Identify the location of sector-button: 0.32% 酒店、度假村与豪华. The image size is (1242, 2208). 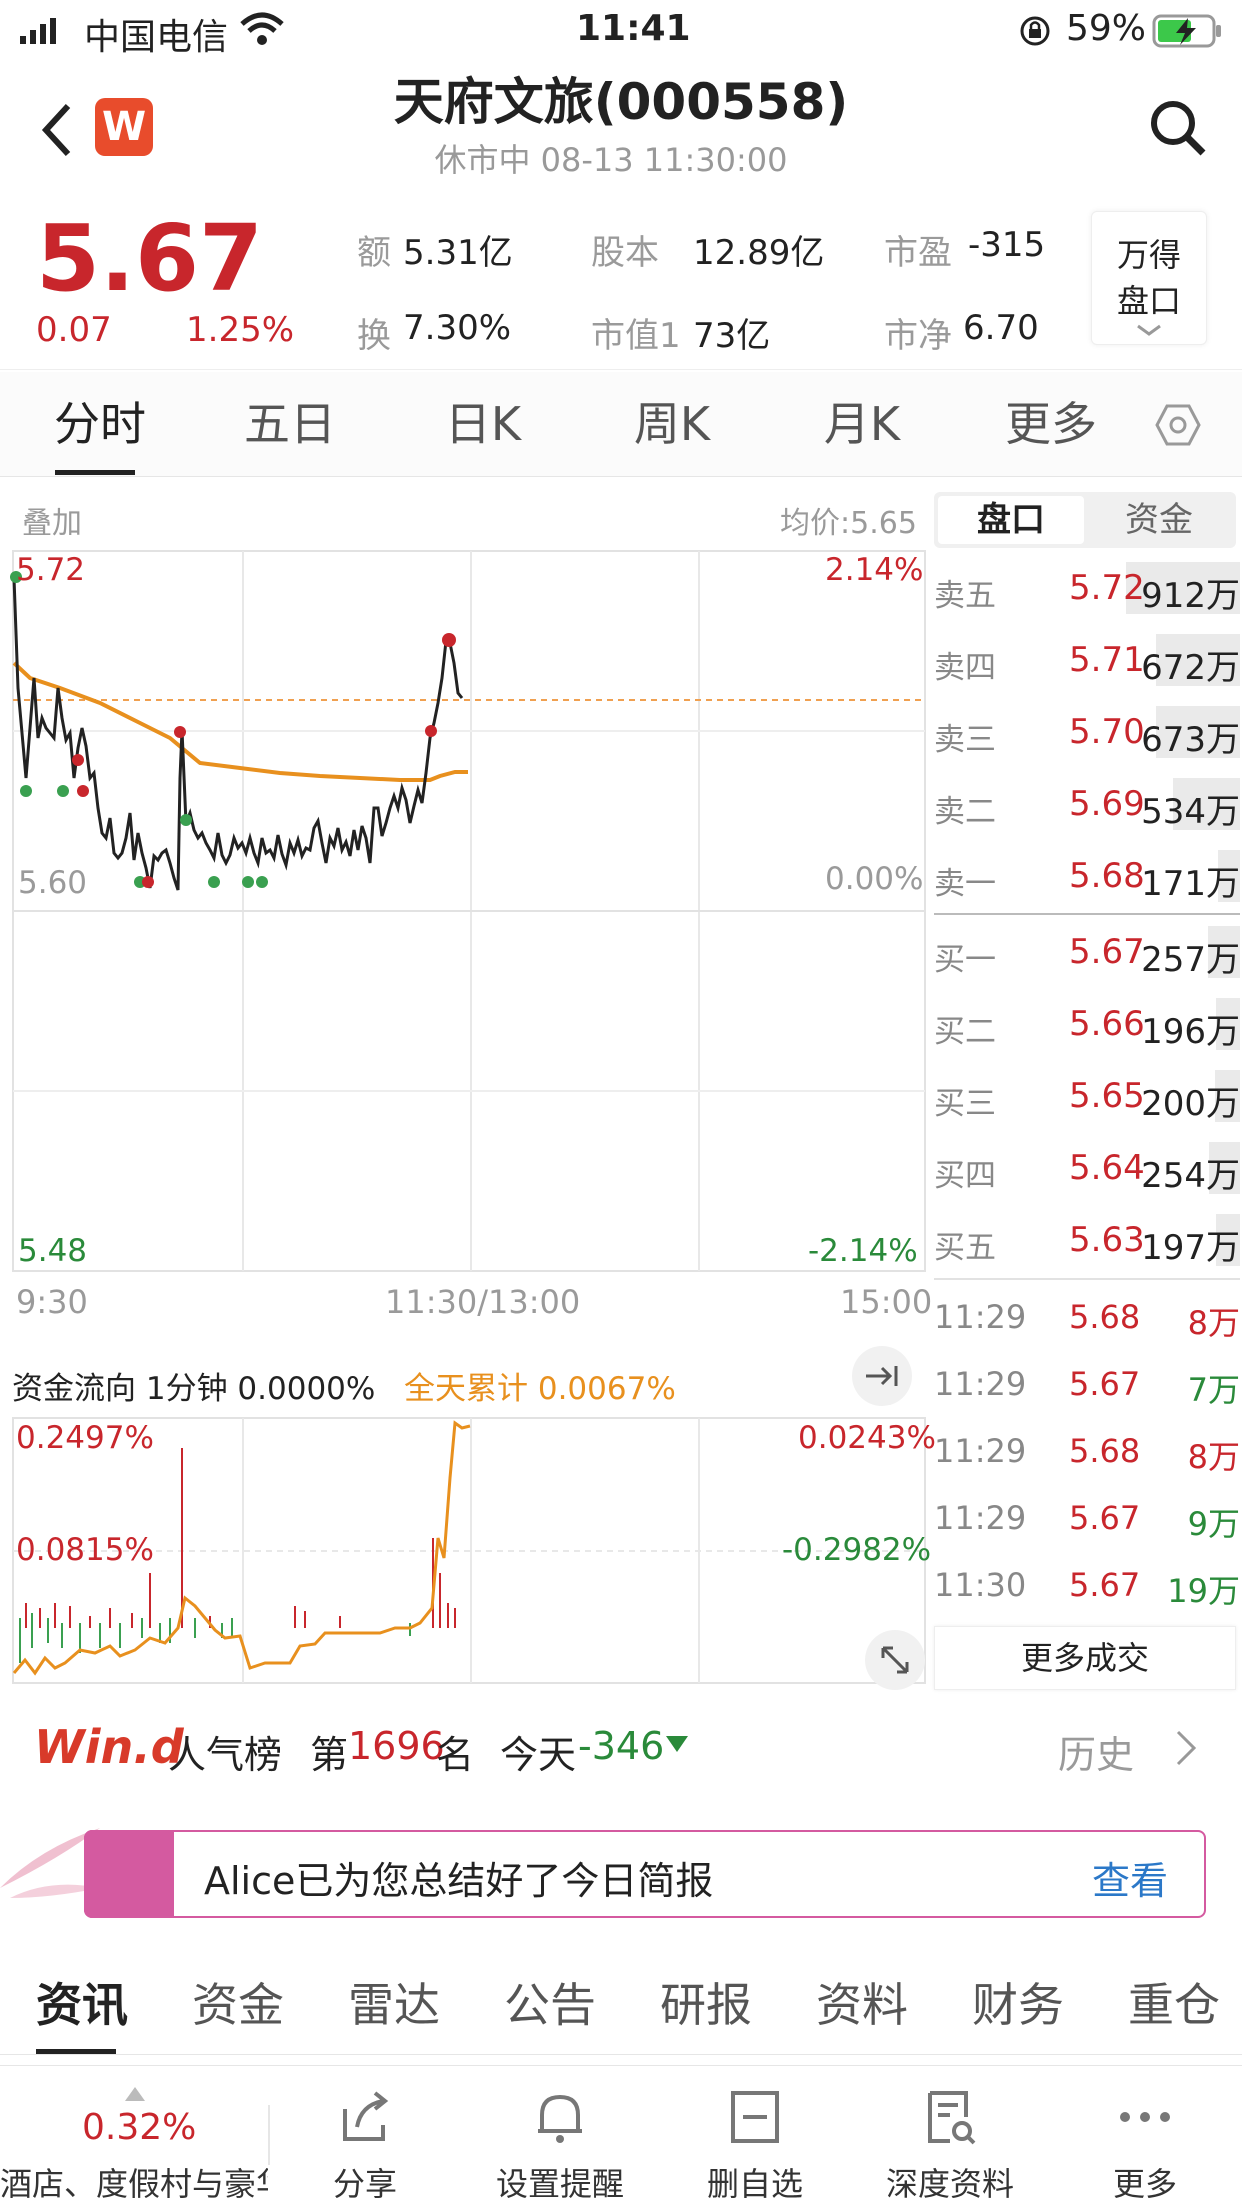
(134, 2136).